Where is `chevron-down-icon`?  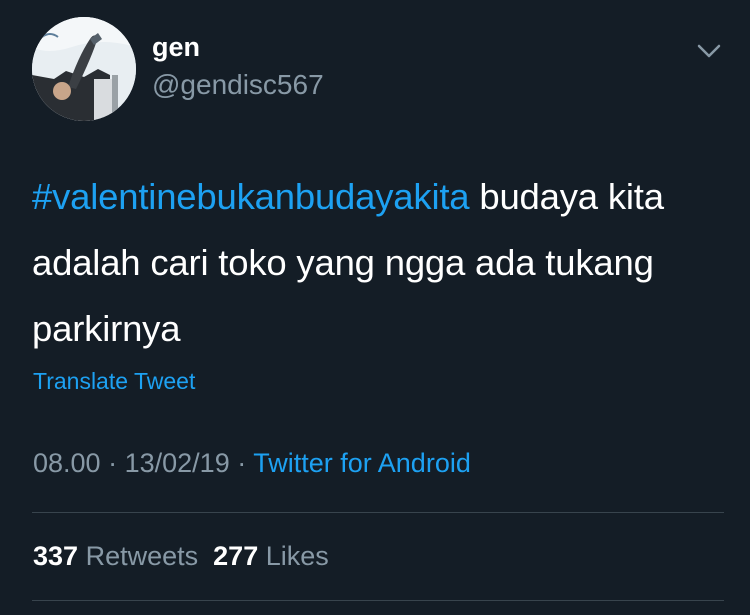
chevron-down-icon is located at coordinates (709, 51).